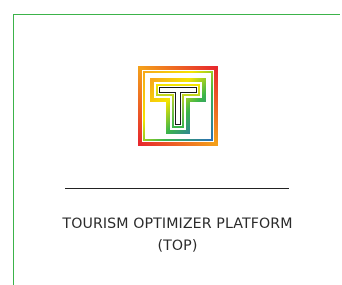 The image size is (342, 285). Describe the element at coordinates (177, 246) in the screenshot. I see `product-title-line2: (TOP)` at that location.